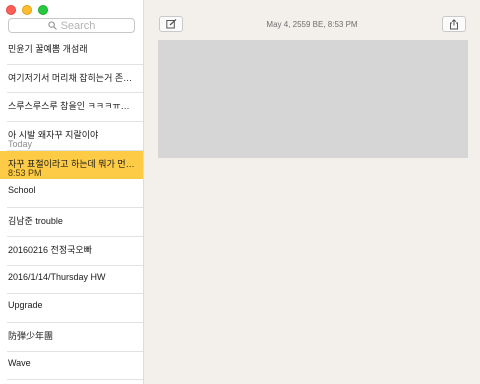 Image resolution: width=480 pixels, height=384 pixels. What do you see at coordinates (75, 136) in the screenshot?
I see `list-item: 아 시발 왜자꾸 지랄이야 Today` at bounding box center [75, 136].